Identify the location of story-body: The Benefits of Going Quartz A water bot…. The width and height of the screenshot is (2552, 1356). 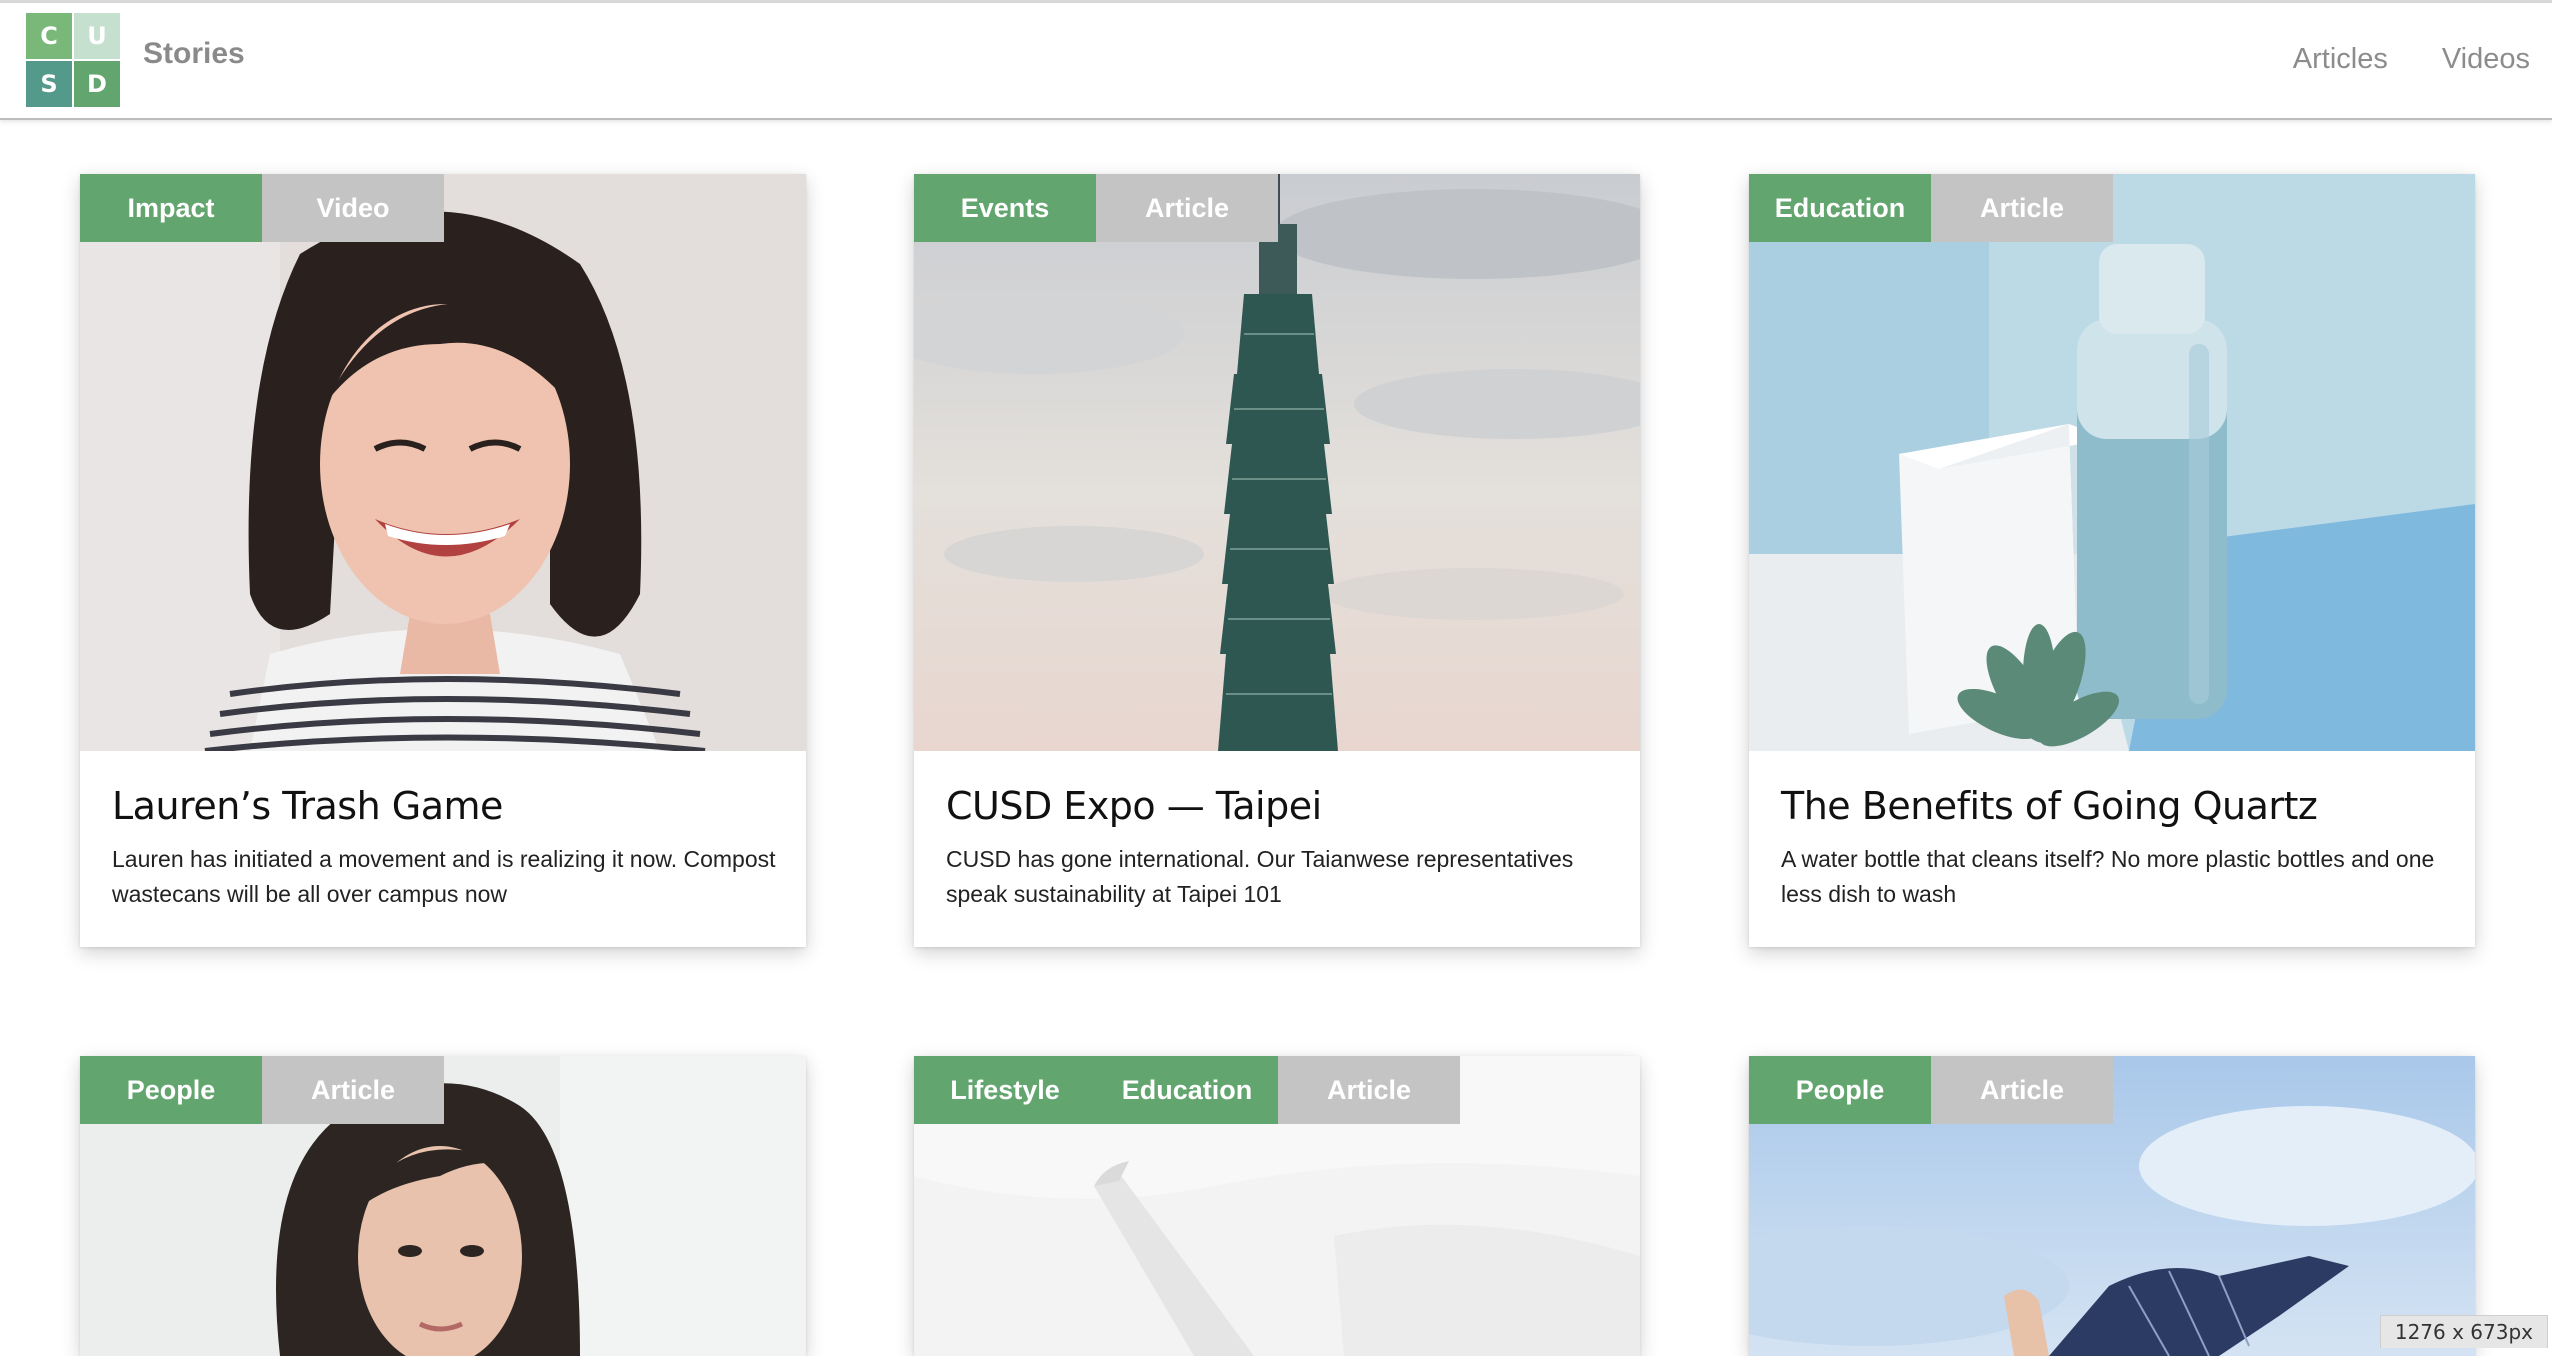
(2116, 849).